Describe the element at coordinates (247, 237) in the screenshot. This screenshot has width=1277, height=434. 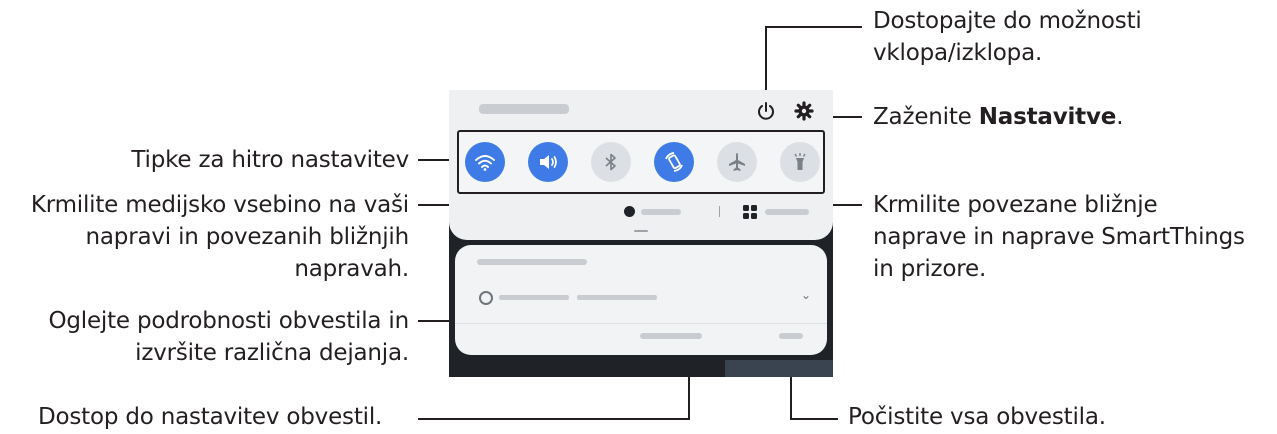
I see `callout-media-line2: napravi in povezanih bližnjih` at that location.